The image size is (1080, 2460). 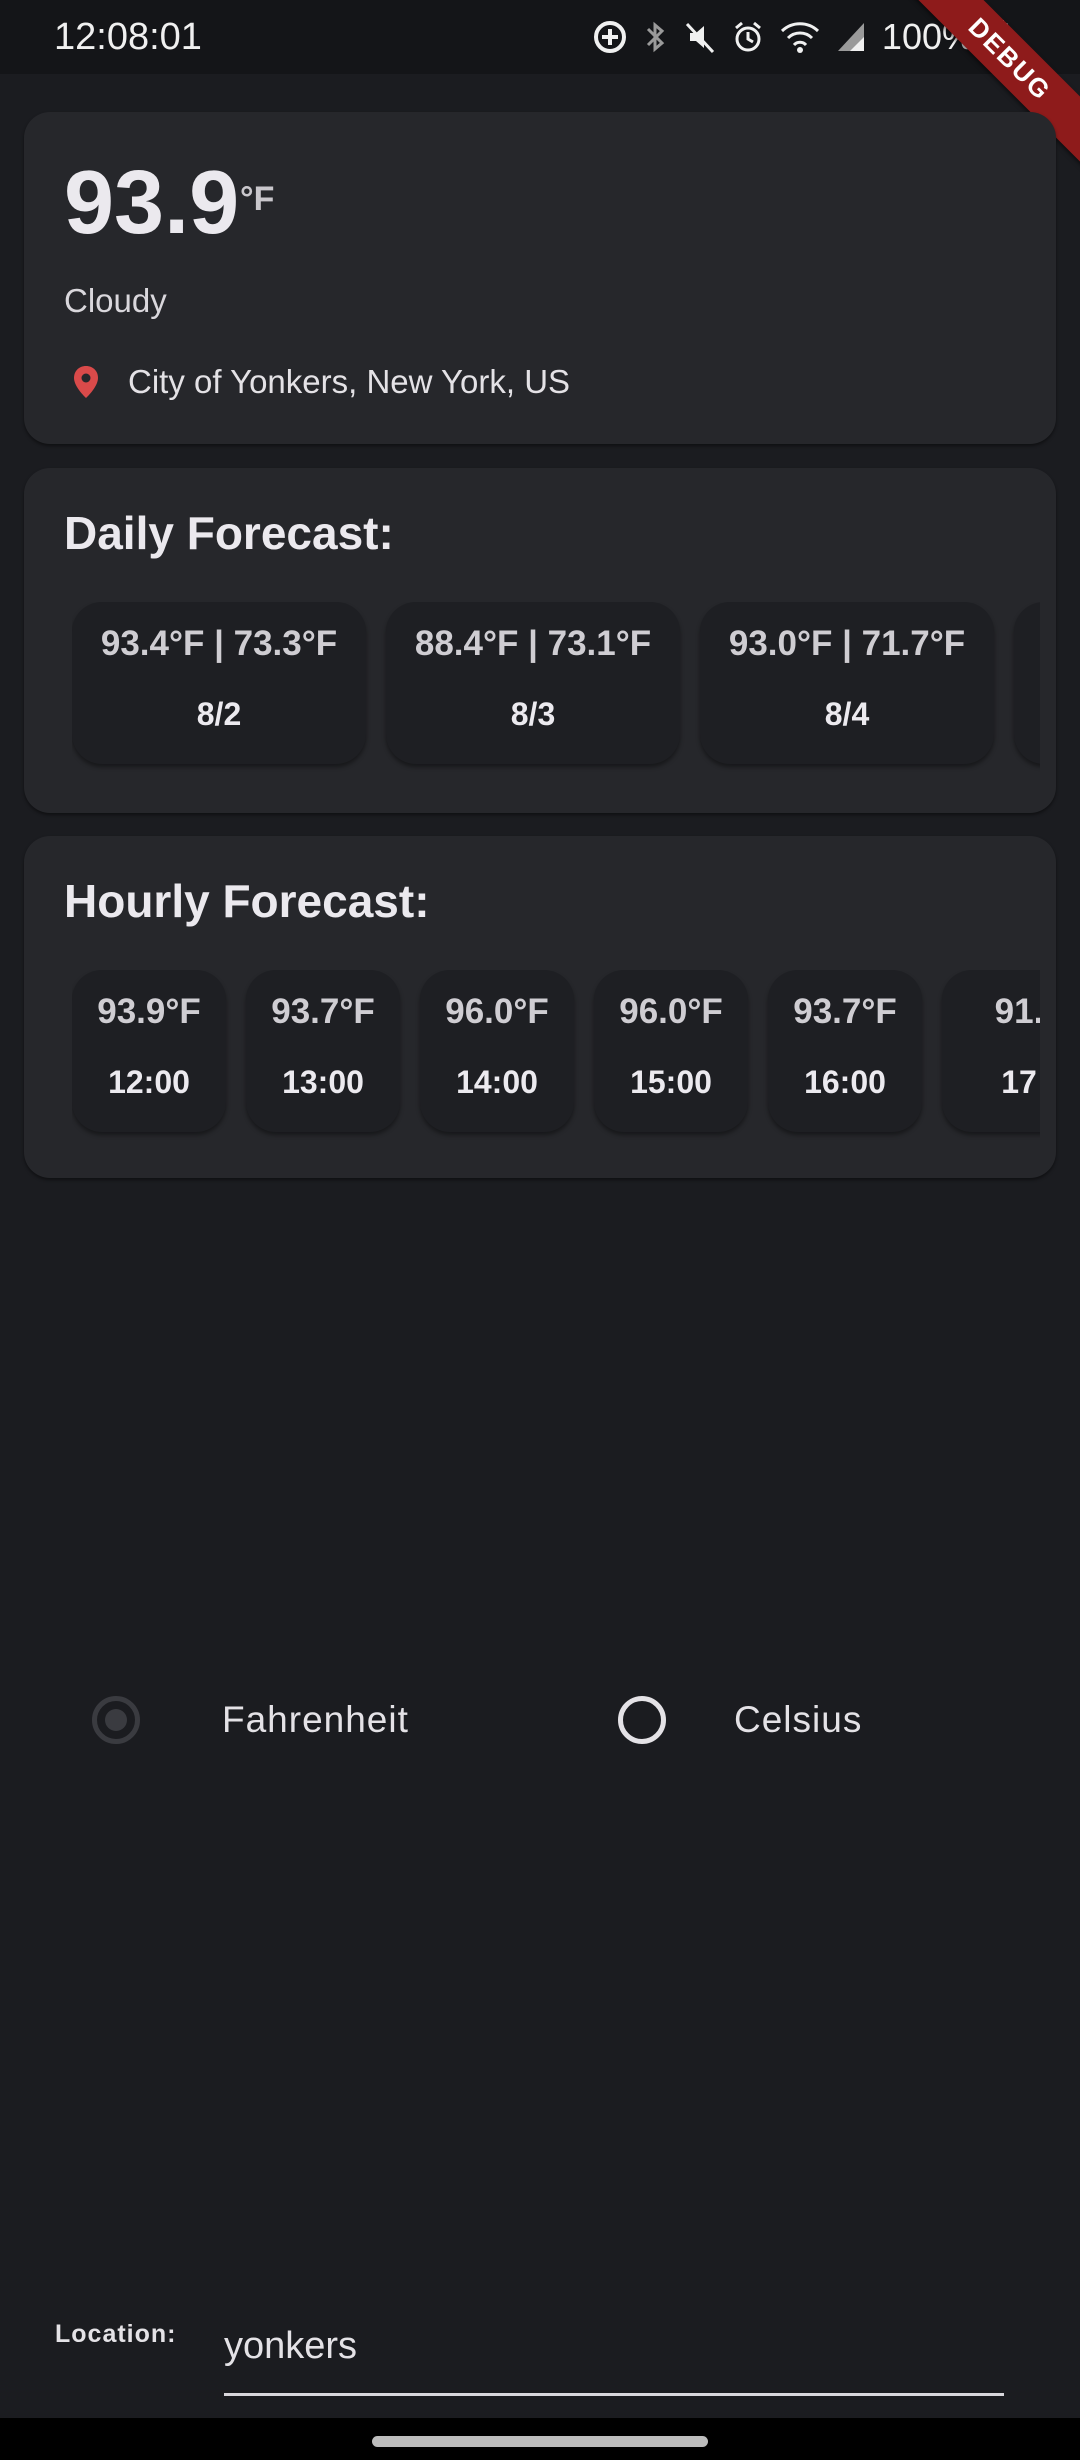 What do you see at coordinates (149, 1051) in the screenshot?
I see `hourly-forecast-item: 93.9°F 12:00` at bounding box center [149, 1051].